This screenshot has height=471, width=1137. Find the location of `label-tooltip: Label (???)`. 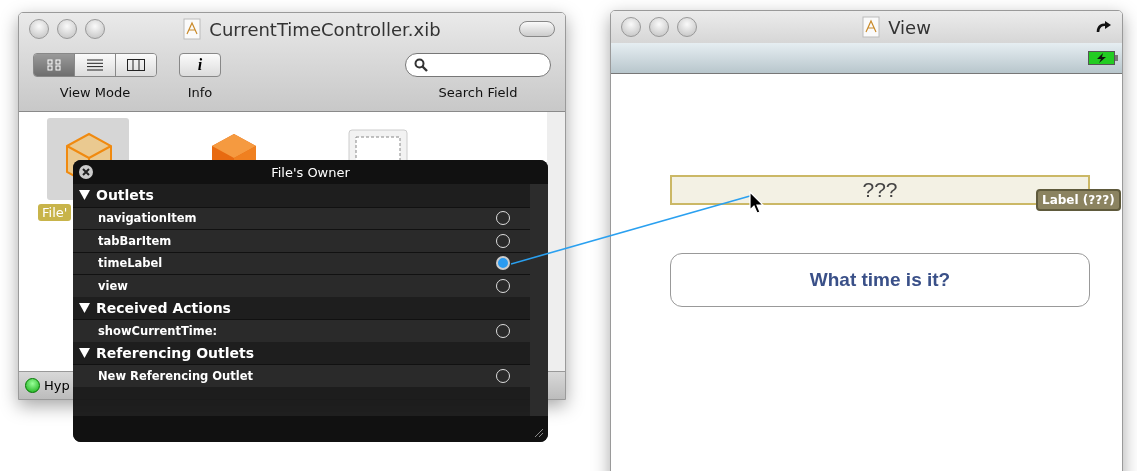

label-tooltip: Label (???) is located at coordinates (1078, 200).